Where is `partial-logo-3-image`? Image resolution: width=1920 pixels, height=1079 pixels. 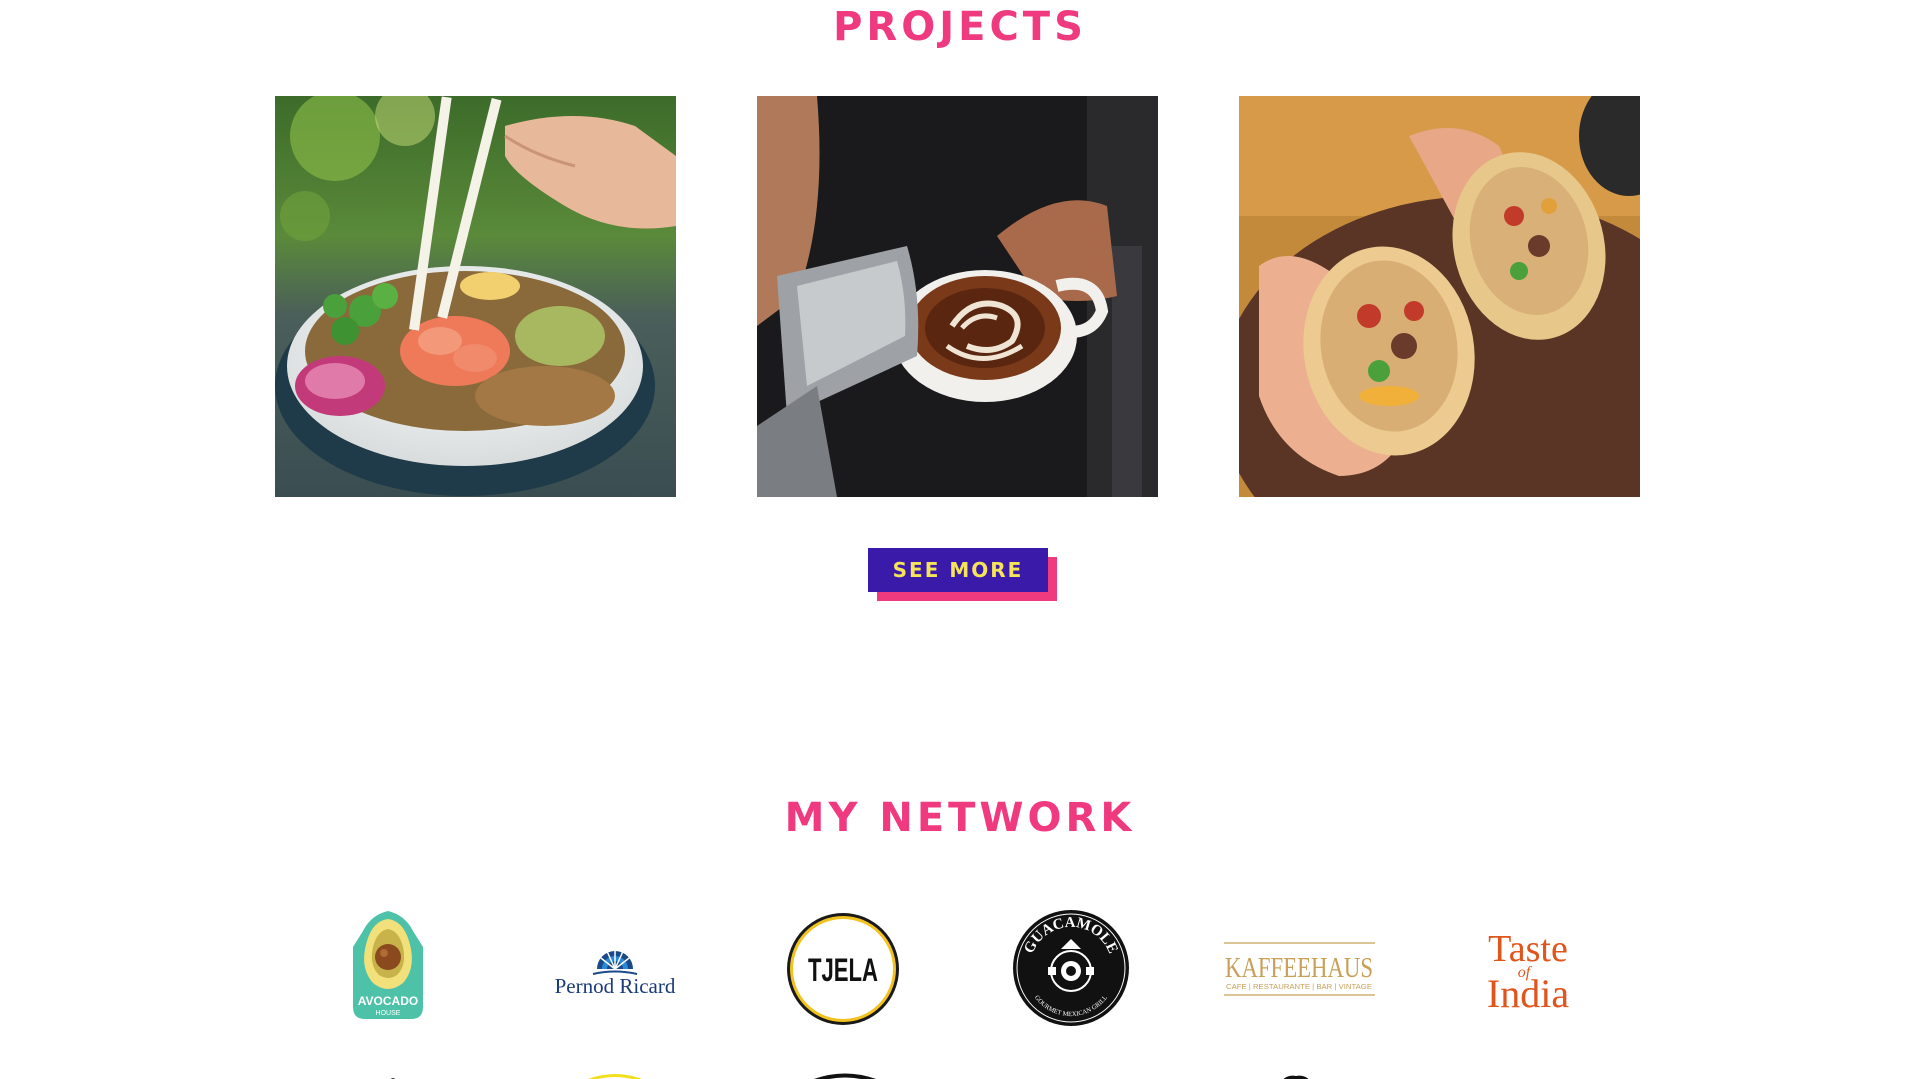 partial-logo-3-image is located at coordinates (845, 1076).